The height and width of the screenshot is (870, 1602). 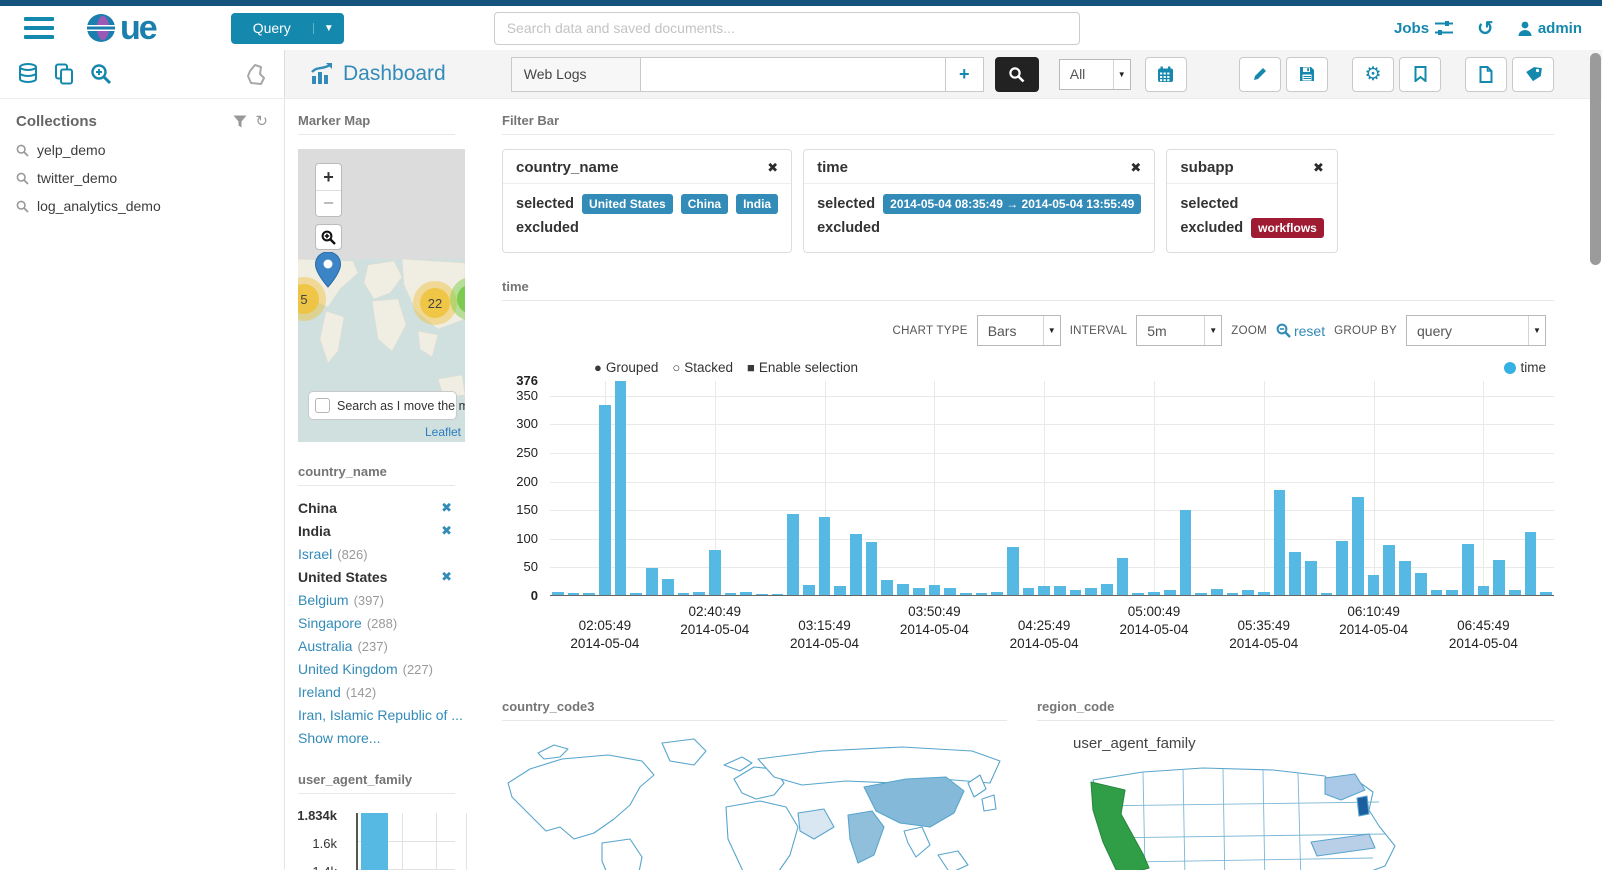 I want to click on zoom-reset-link: reset, so click(x=1300, y=331).